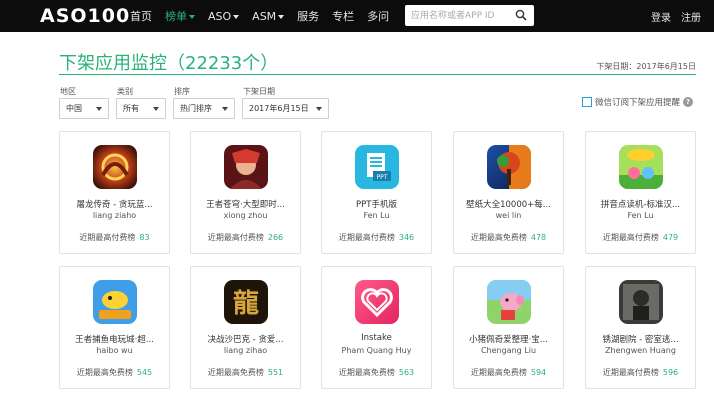 The width and height of the screenshot is (714, 400). Describe the element at coordinates (169, 63) in the screenshot. I see `page-title: 下架应用监控（22233个）` at that location.